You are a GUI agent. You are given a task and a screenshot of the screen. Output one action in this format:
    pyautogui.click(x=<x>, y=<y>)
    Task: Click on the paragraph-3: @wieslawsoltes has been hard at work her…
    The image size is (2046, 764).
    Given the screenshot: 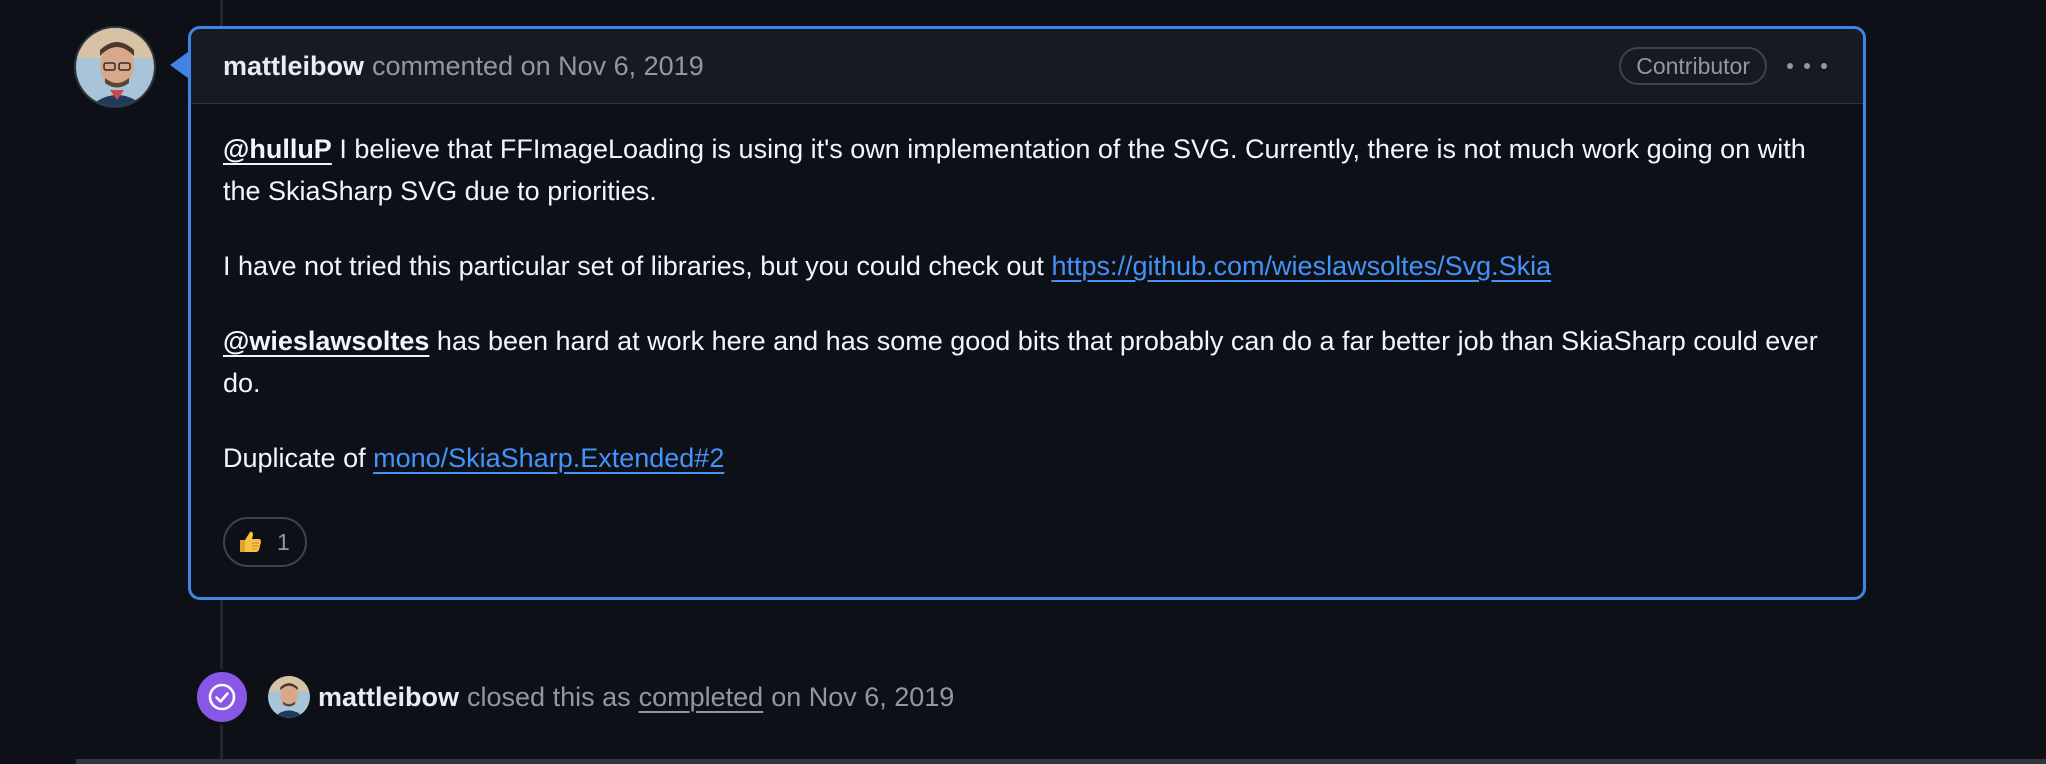 What is the action you would take?
    pyautogui.click(x=1023, y=362)
    